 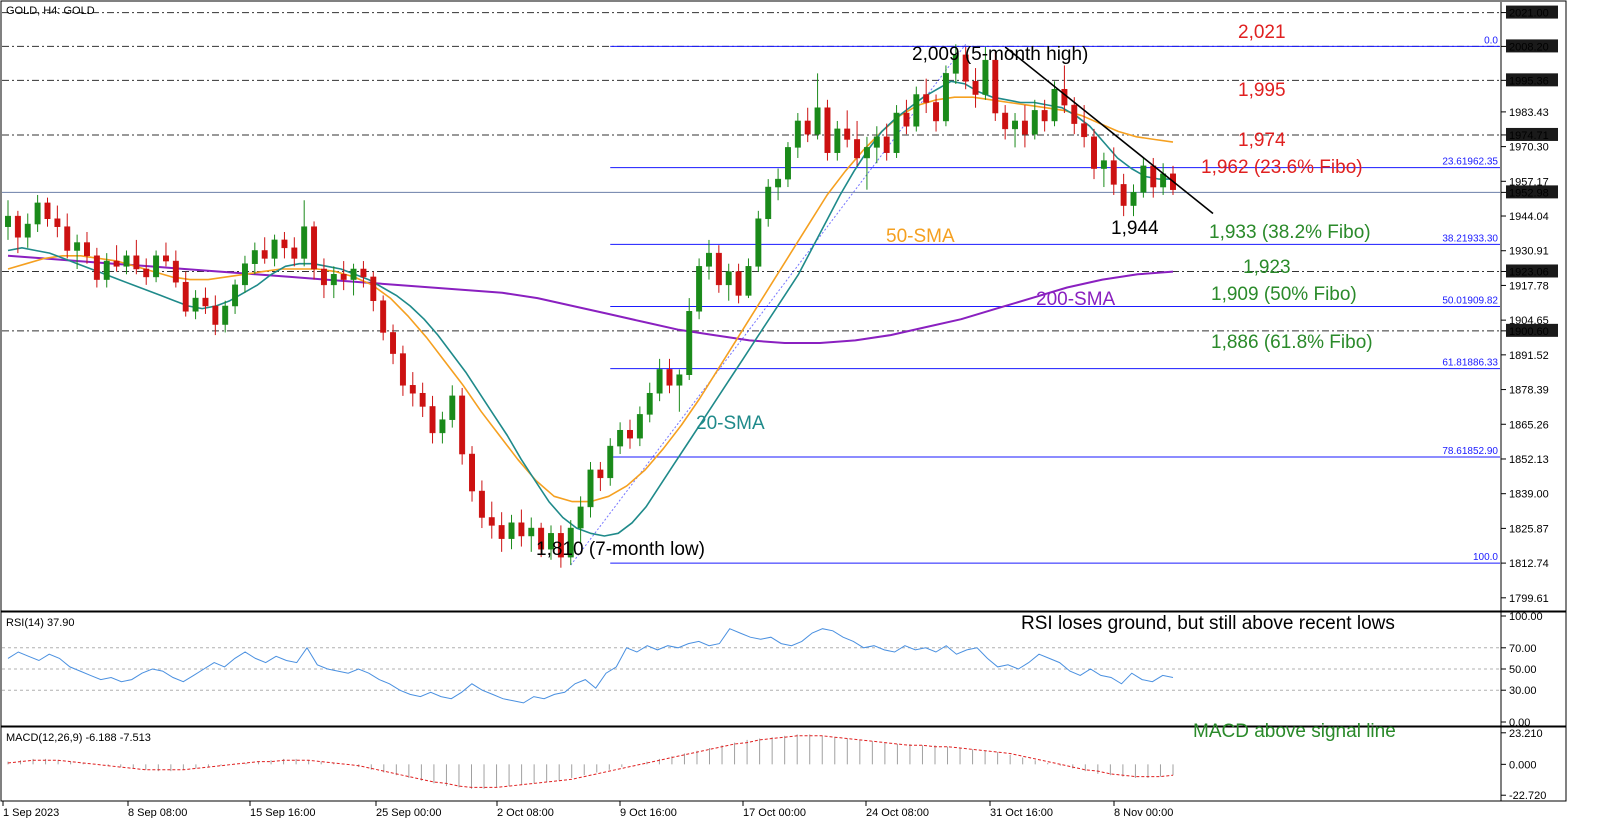 I want to click on price-axis-label: 1839.00, so click(x=1529, y=495).